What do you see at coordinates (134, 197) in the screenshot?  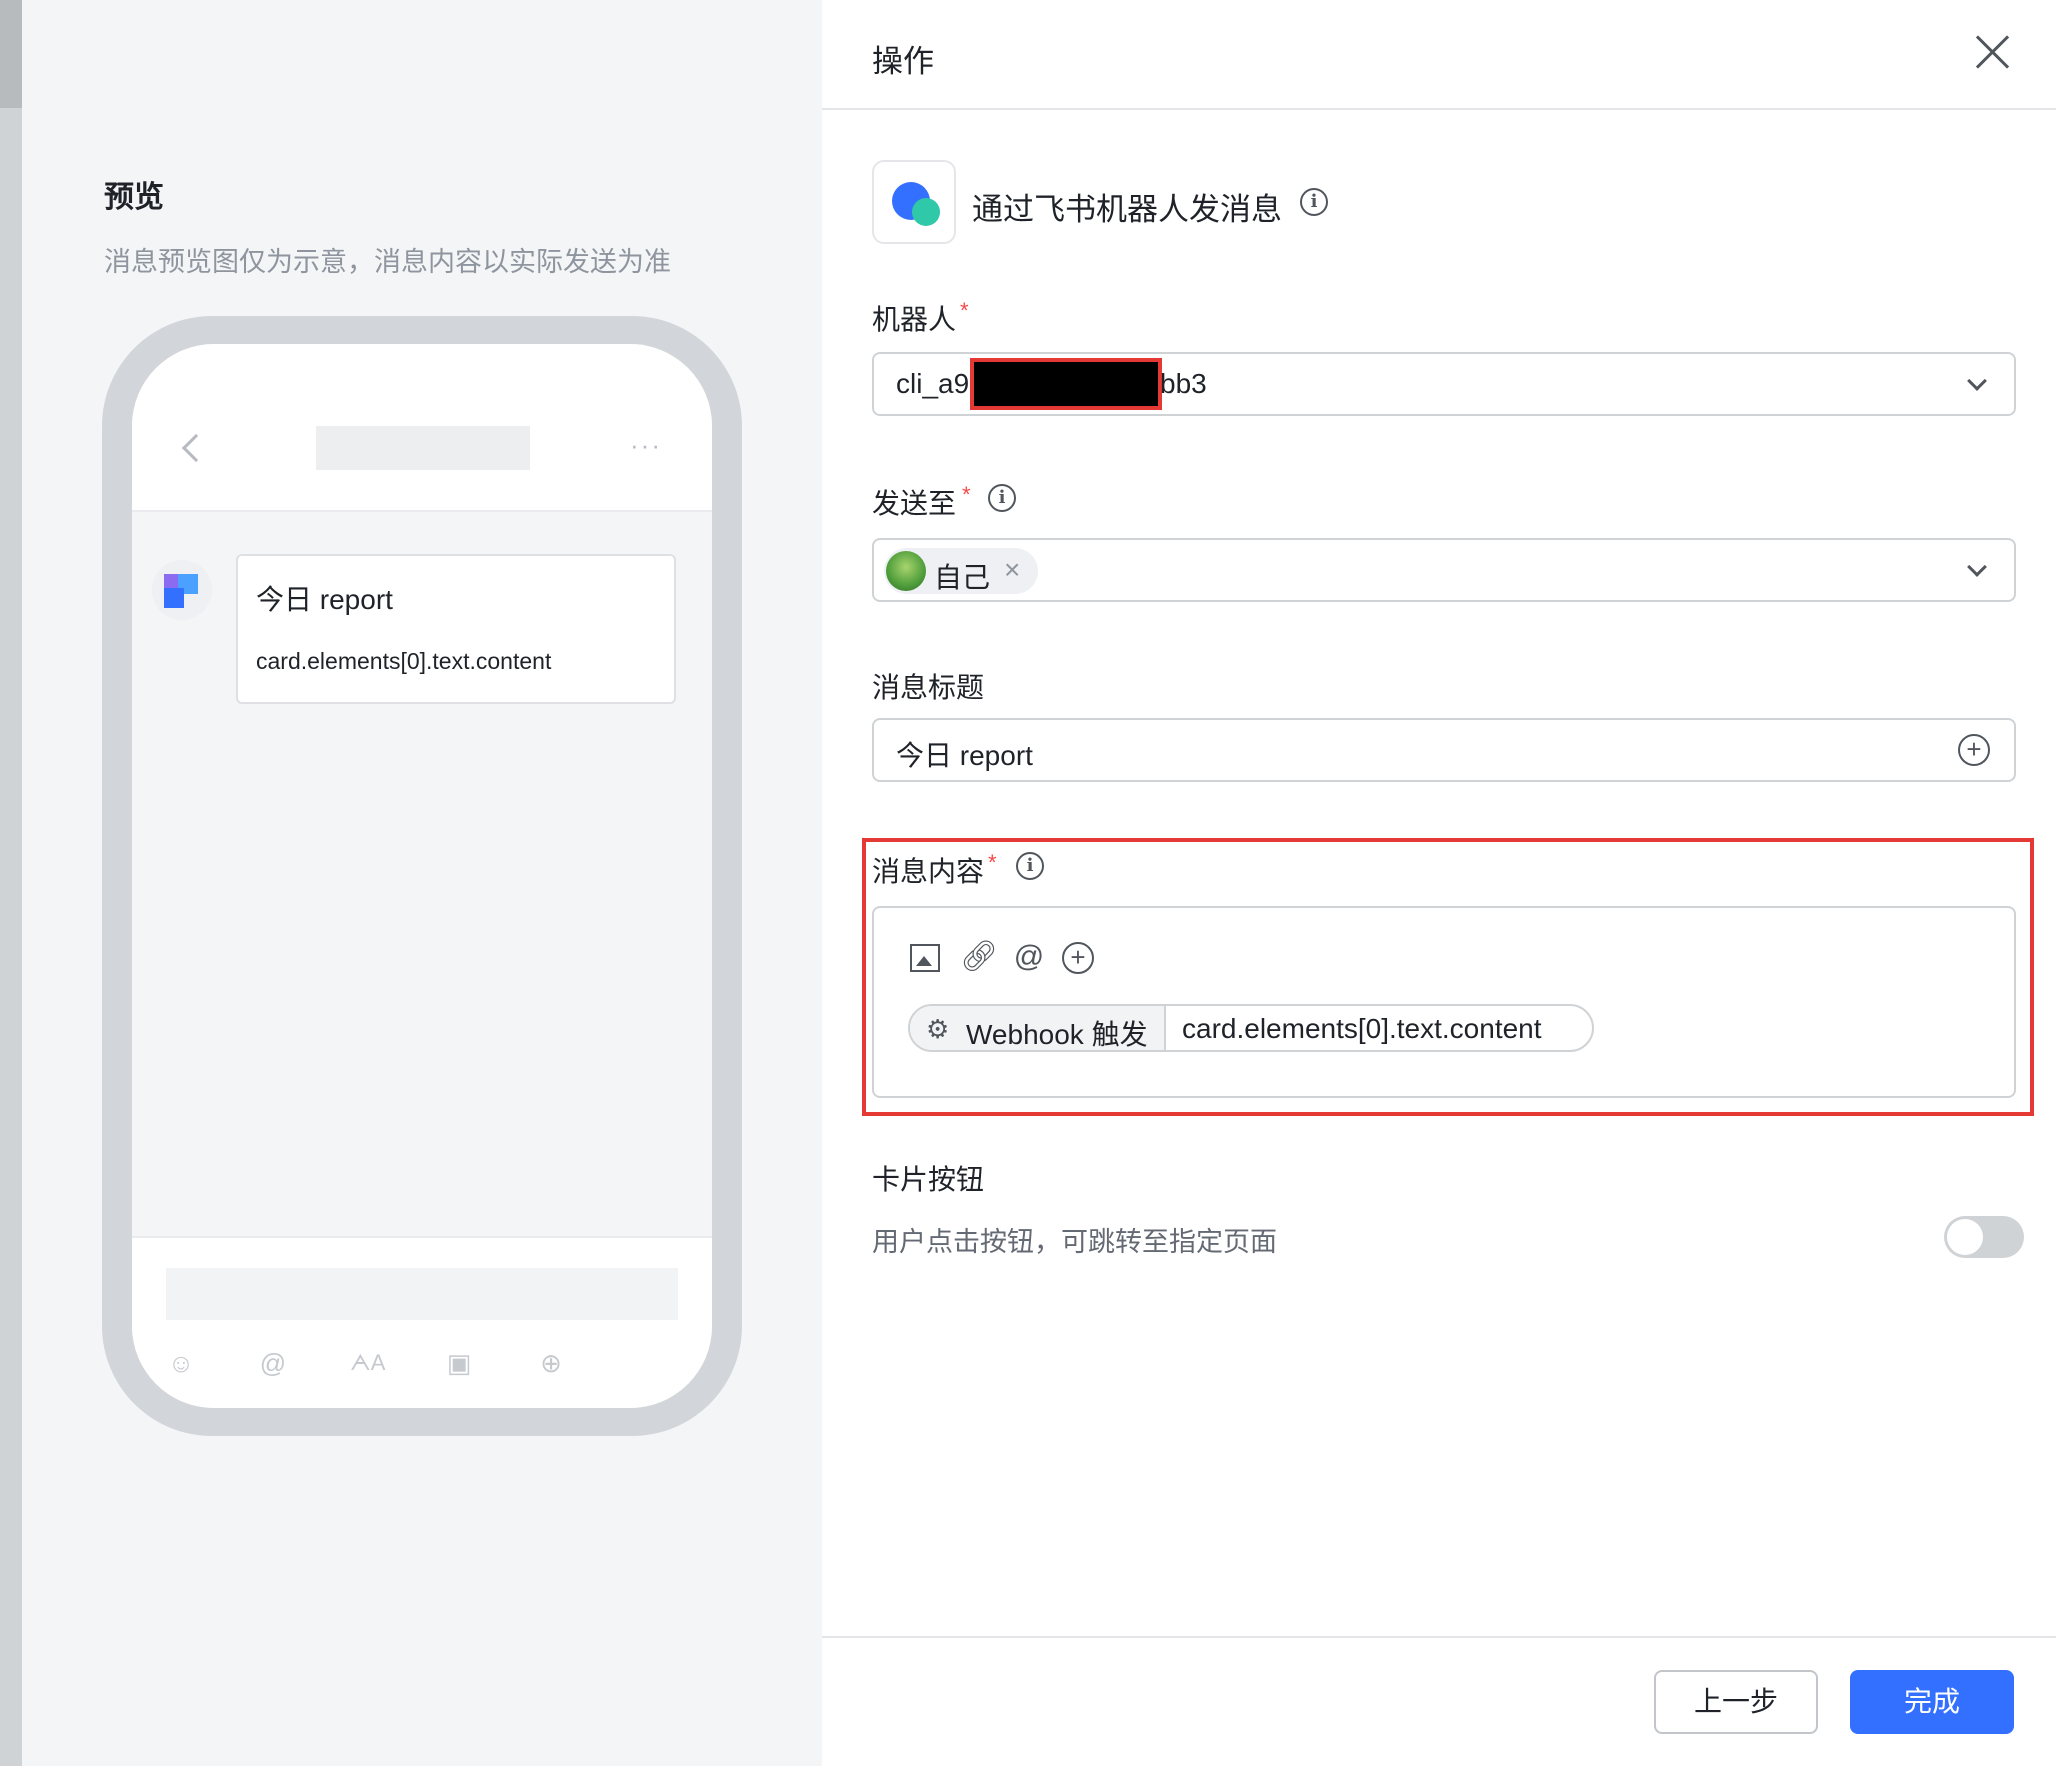 I see `preview-title: 预览` at bounding box center [134, 197].